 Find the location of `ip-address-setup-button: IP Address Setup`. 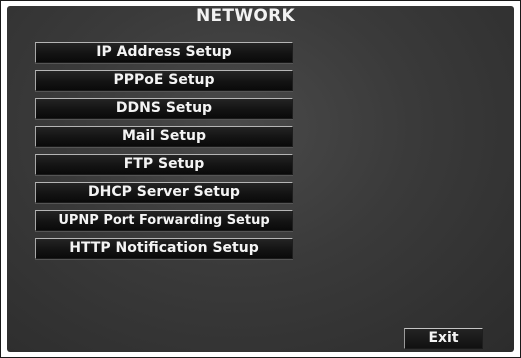

ip-address-setup-button: IP Address Setup is located at coordinates (164, 52).